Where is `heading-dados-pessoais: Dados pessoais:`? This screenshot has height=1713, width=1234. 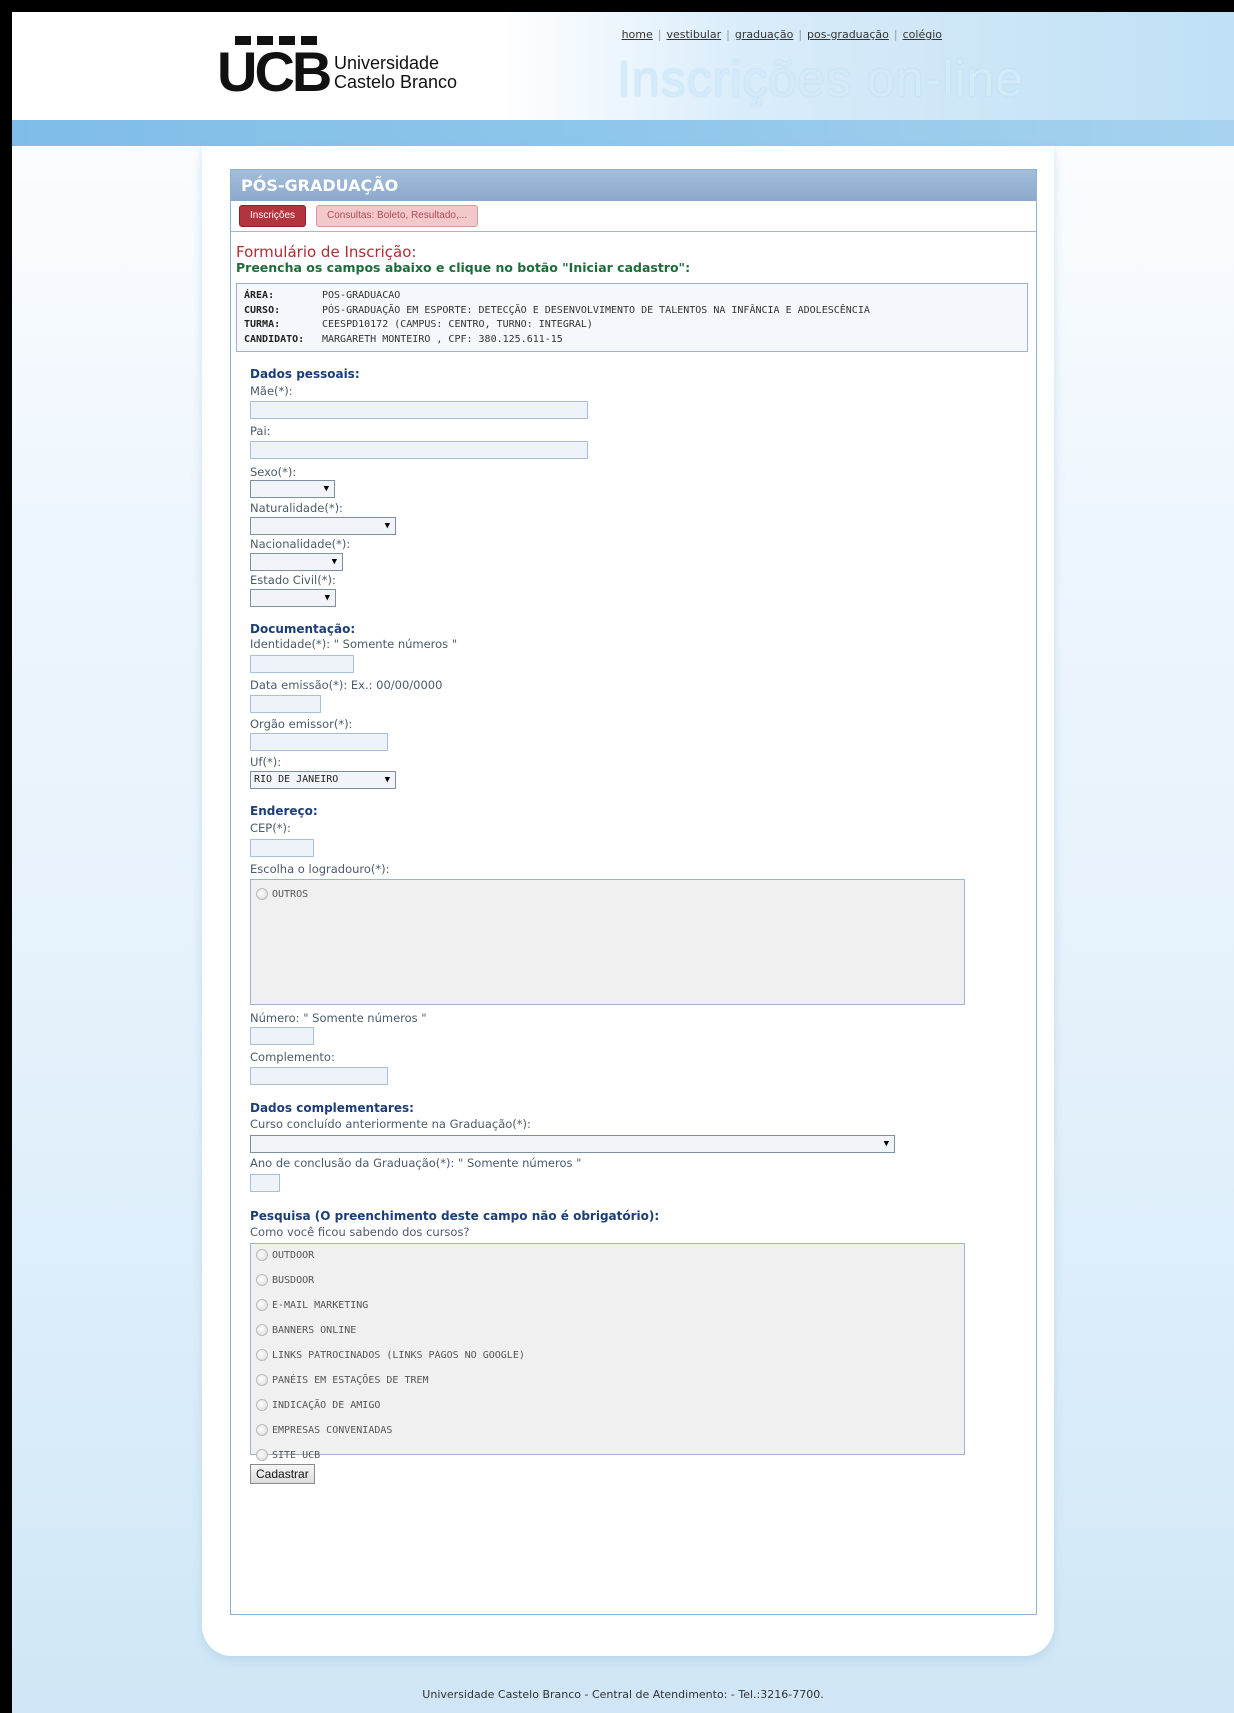
heading-dados-pessoais: Dados pessoais: is located at coordinates (305, 374).